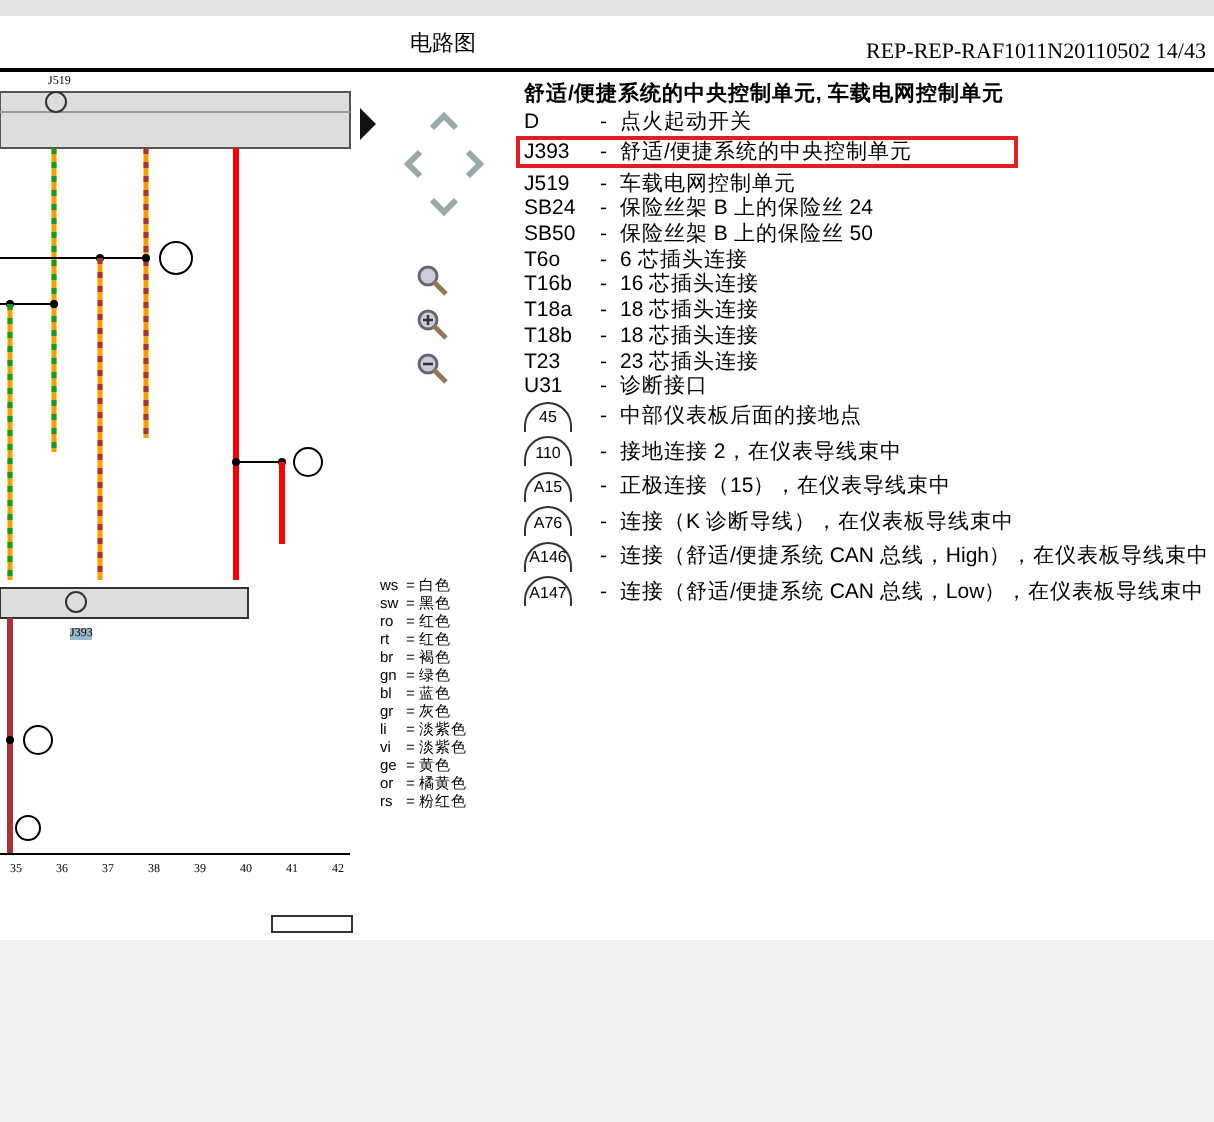  Describe the element at coordinates (549, 335) in the screenshot. I see `component-code: T18b` at that location.